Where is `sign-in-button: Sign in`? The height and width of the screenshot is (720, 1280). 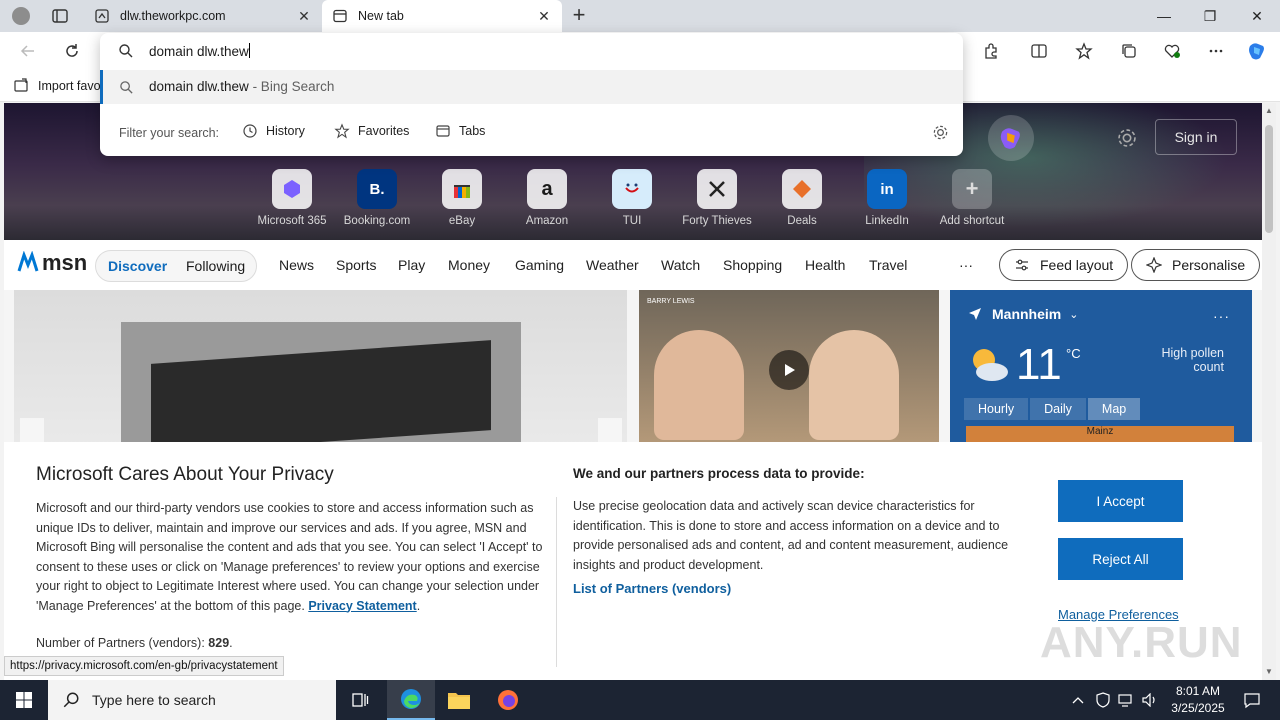 sign-in-button: Sign in is located at coordinates (1196, 137).